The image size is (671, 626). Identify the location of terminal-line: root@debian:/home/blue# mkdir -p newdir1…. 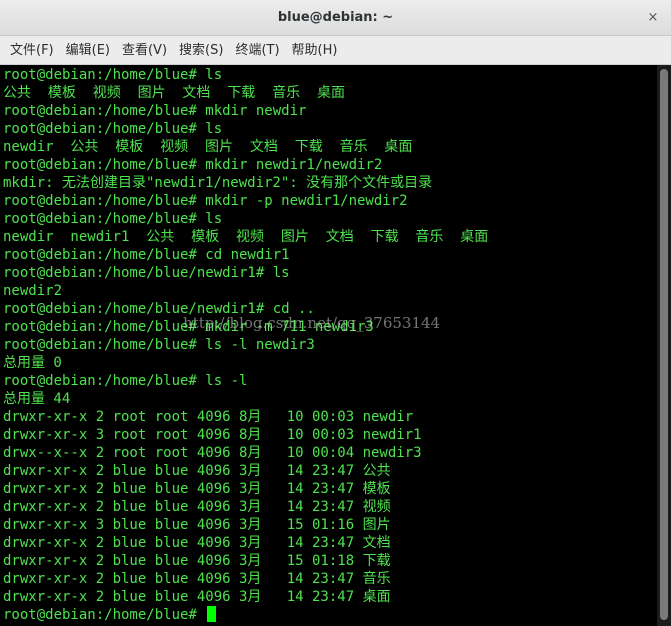
(205, 201).